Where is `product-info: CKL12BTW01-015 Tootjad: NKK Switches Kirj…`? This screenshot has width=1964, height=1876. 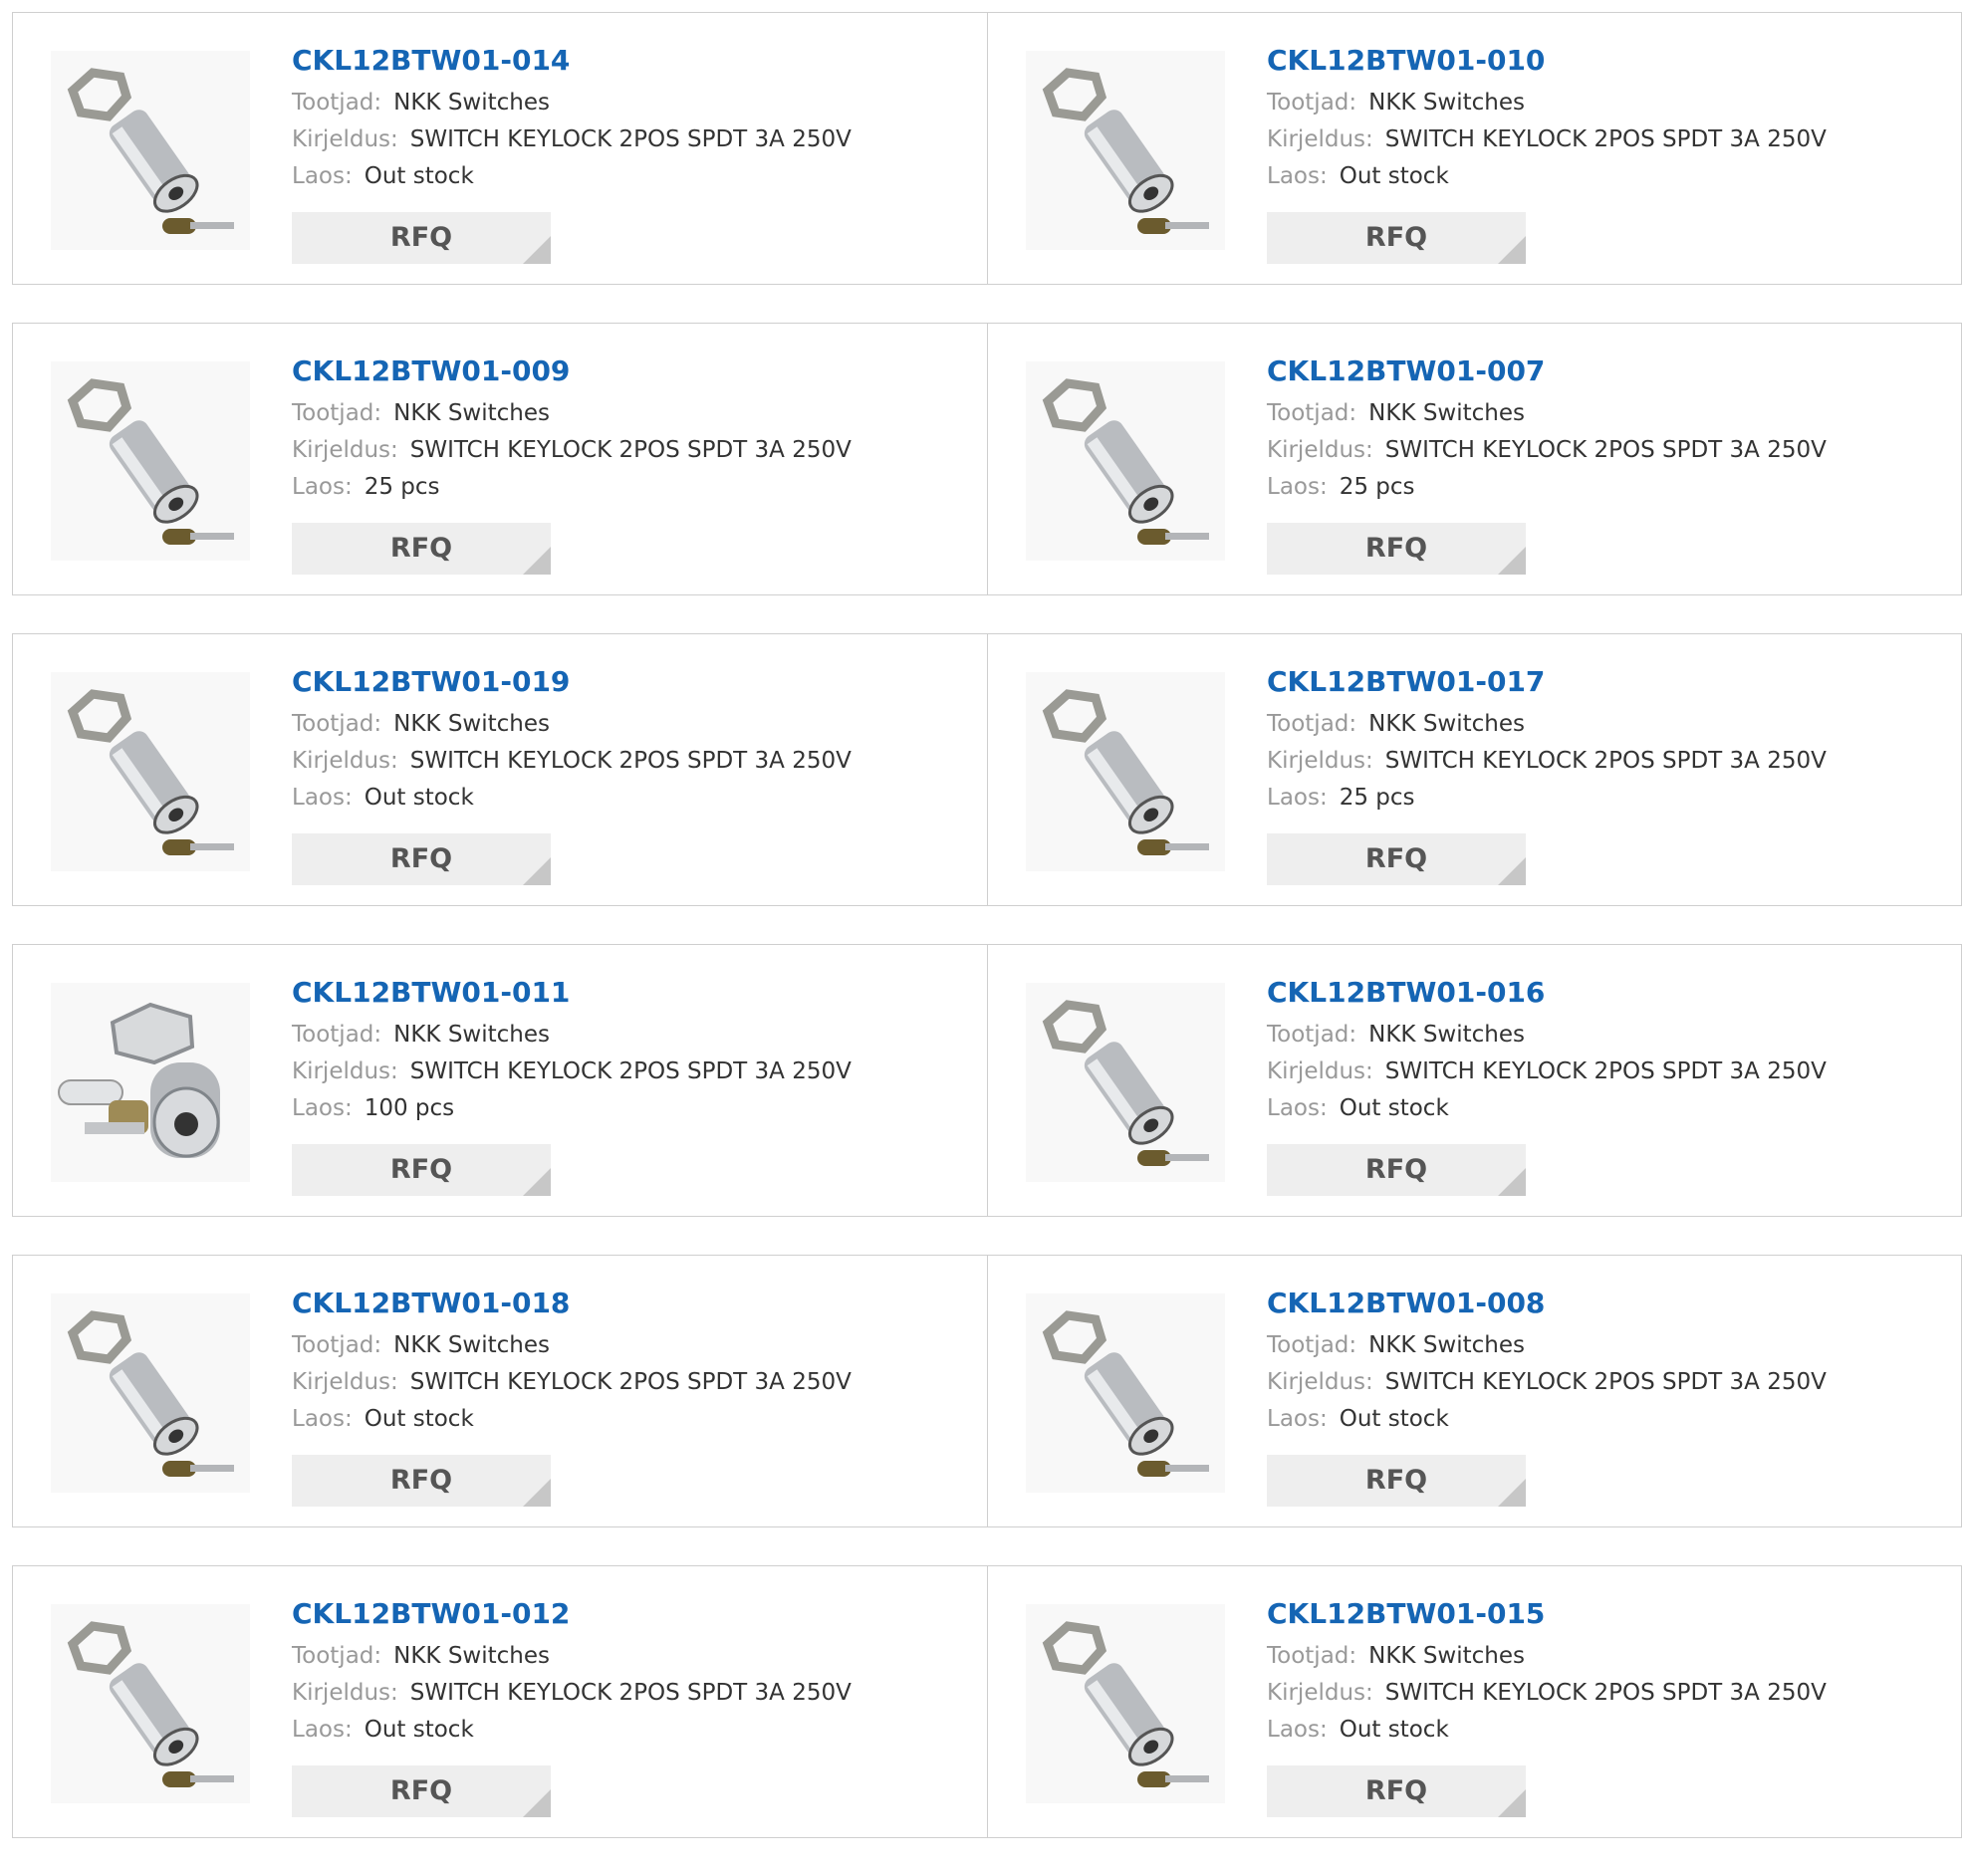
product-info: CKL12BTW01-015 Tootjad: NKK Switches Kirj… is located at coordinates (1609, 1672).